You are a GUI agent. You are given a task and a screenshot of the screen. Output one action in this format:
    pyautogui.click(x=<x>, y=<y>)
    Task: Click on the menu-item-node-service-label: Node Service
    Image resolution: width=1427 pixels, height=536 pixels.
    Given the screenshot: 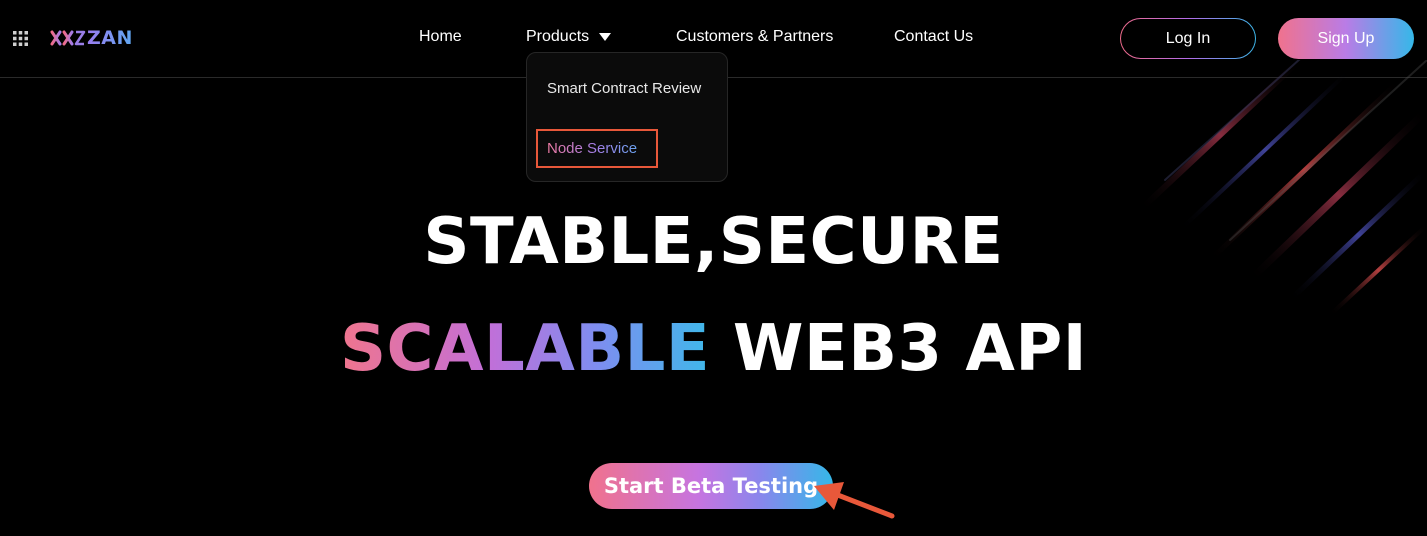 What is the action you would take?
    pyautogui.click(x=592, y=148)
    